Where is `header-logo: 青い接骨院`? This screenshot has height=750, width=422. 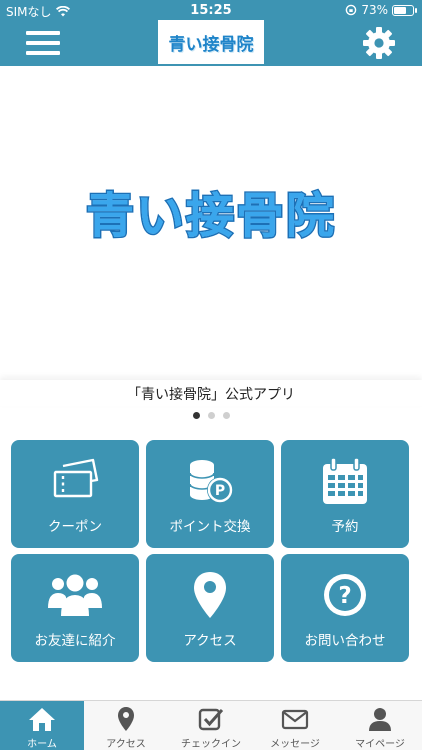
header-logo: 青い接骨院 is located at coordinates (211, 42).